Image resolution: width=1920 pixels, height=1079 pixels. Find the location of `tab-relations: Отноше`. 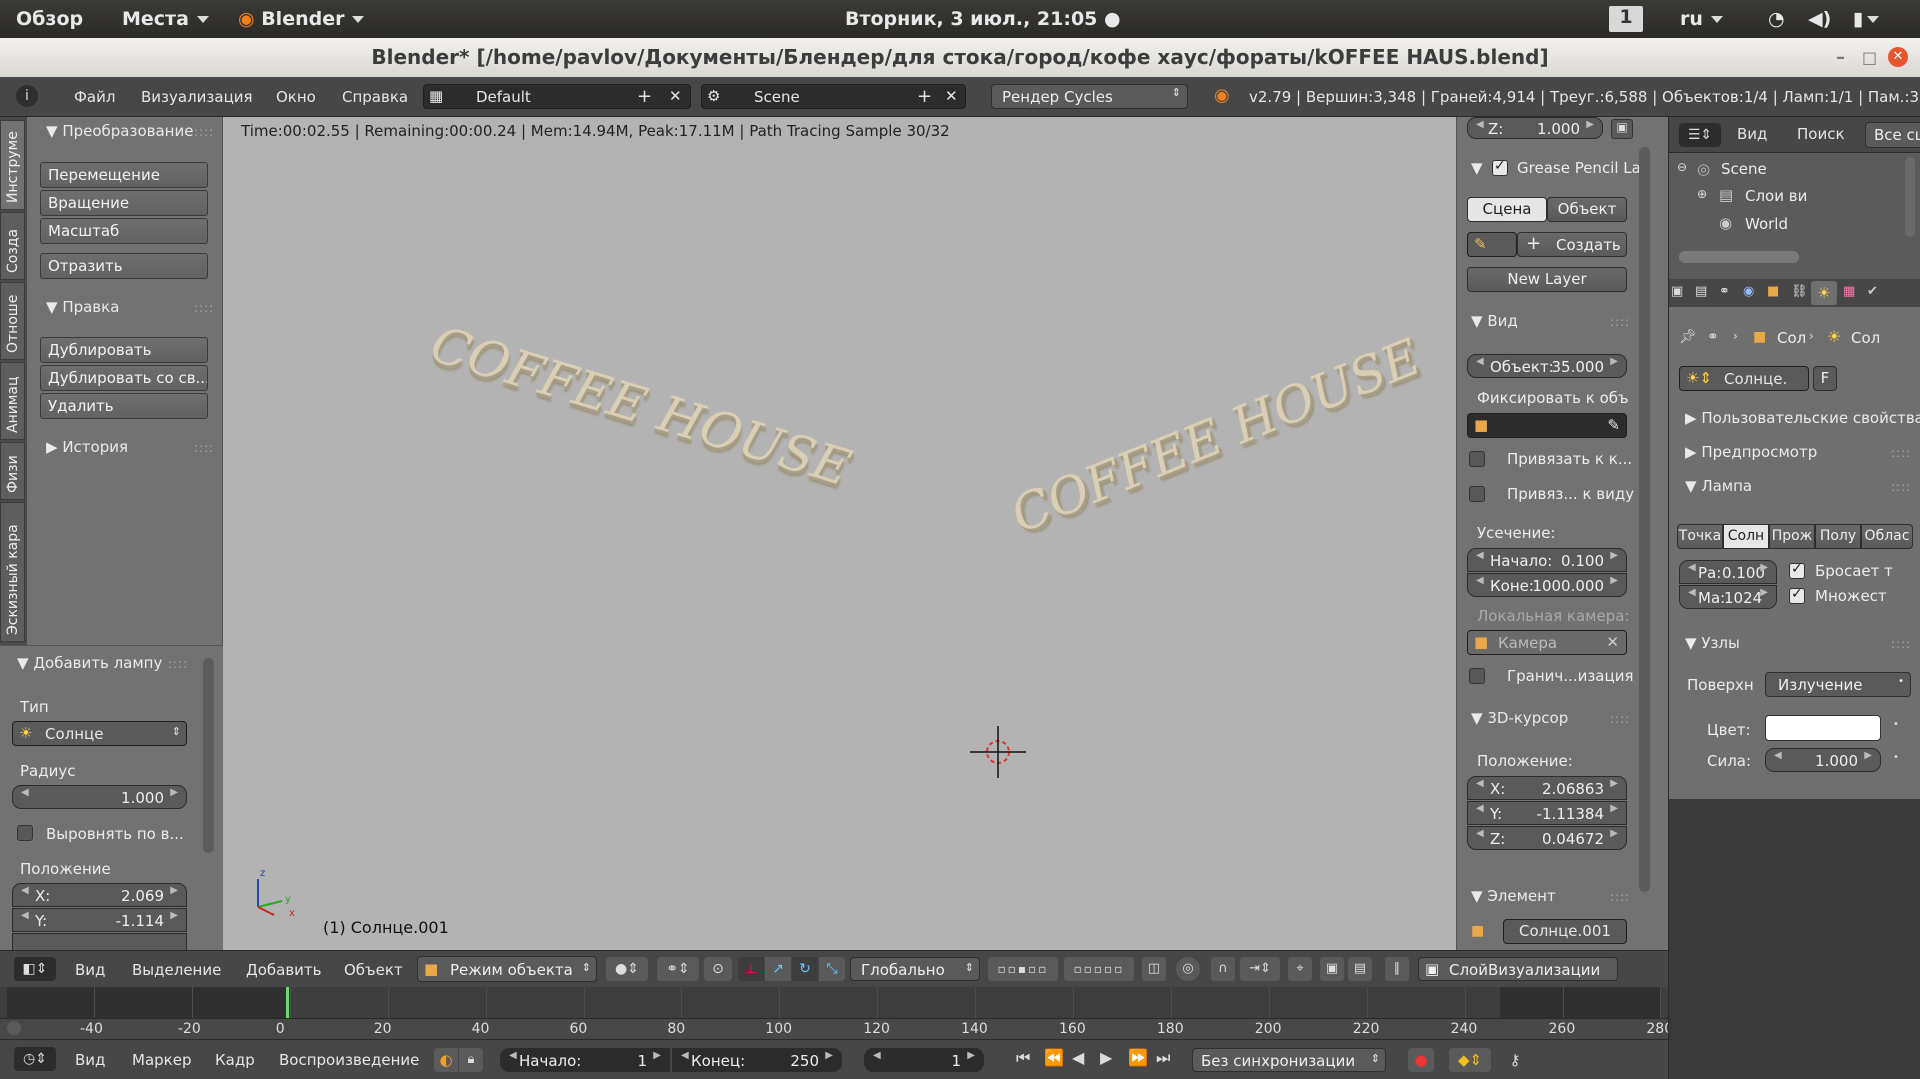

tab-relations: Отноше is located at coordinates (12, 321).